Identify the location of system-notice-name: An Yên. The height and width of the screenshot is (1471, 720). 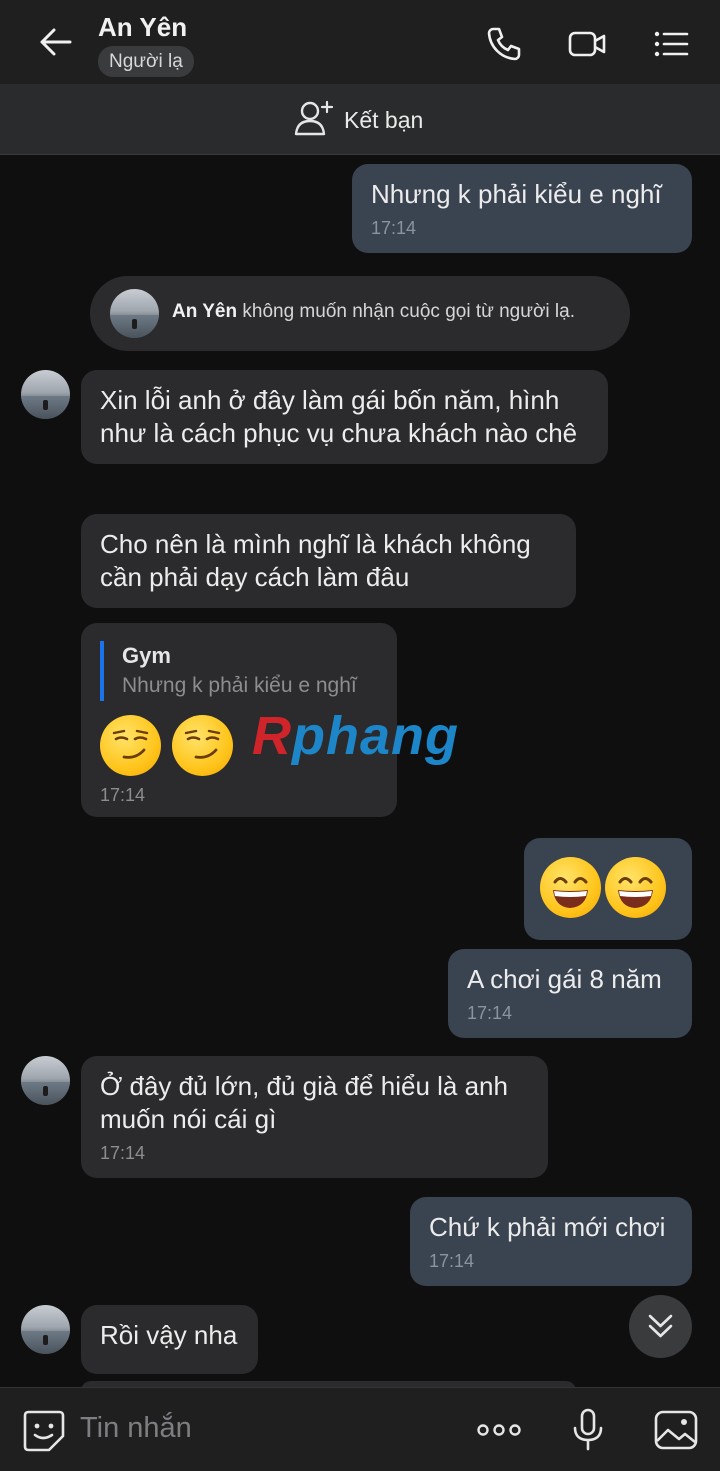
(205, 311).